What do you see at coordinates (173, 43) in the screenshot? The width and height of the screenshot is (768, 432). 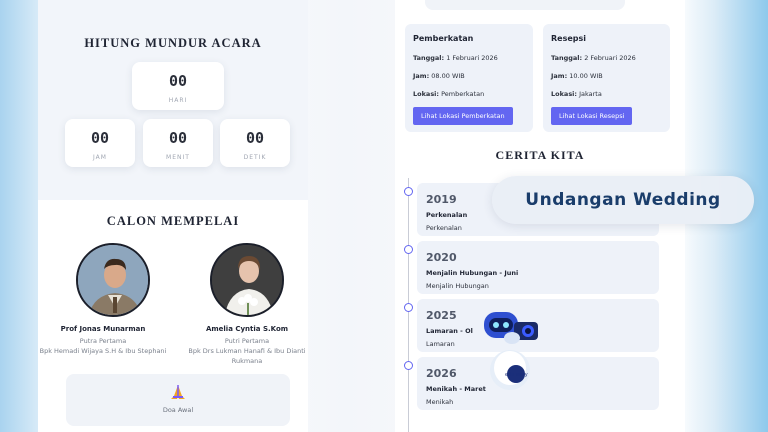 I see `countdown-title: HITUNG MUNDUR ACARA` at bounding box center [173, 43].